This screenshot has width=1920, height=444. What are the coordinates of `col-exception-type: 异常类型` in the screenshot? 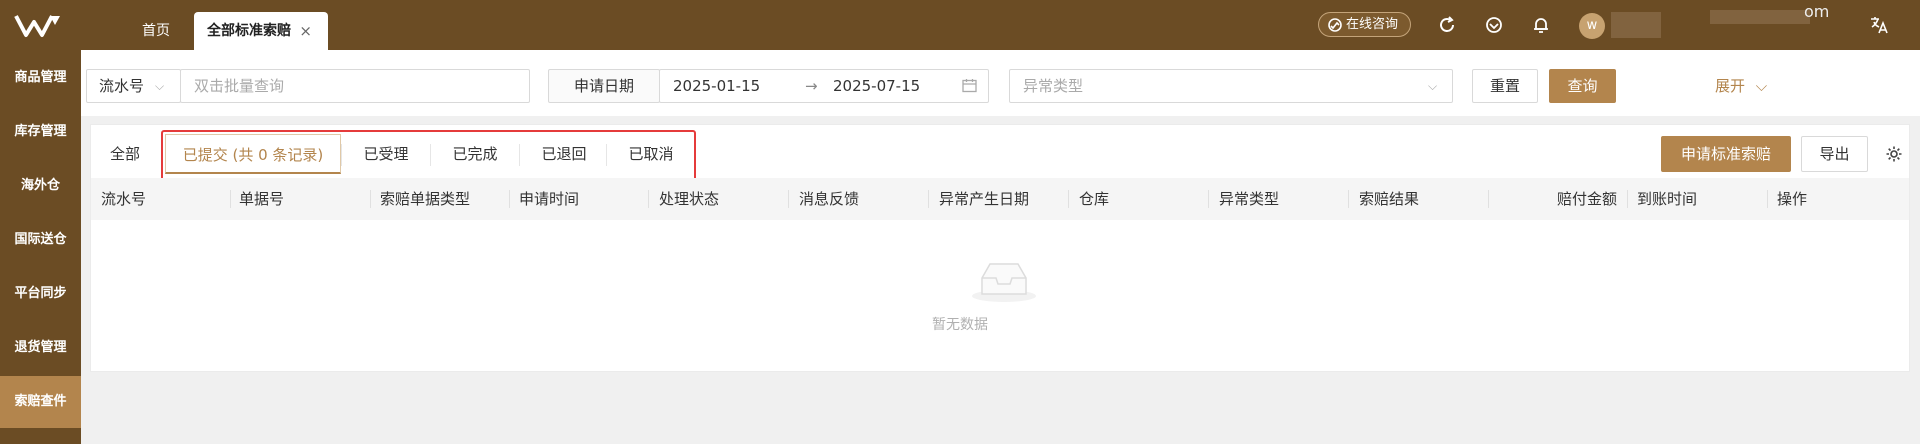 It's located at (1249, 199).